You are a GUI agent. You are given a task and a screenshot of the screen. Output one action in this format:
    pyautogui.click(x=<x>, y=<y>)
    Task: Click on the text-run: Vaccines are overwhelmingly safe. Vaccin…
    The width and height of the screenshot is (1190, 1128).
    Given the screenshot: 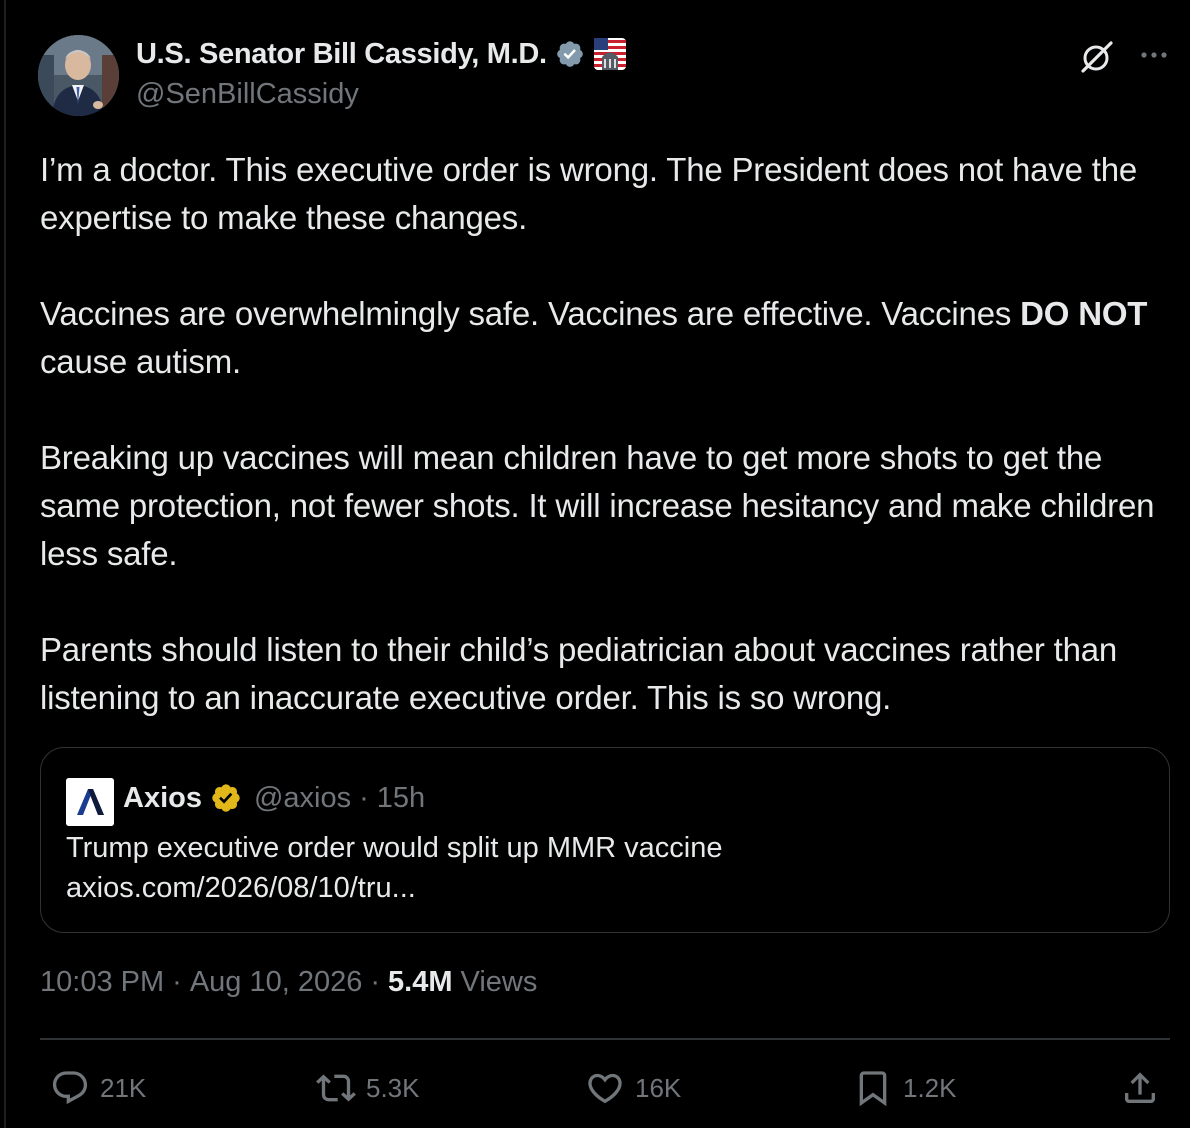 What is the action you would take?
    pyautogui.click(x=530, y=313)
    